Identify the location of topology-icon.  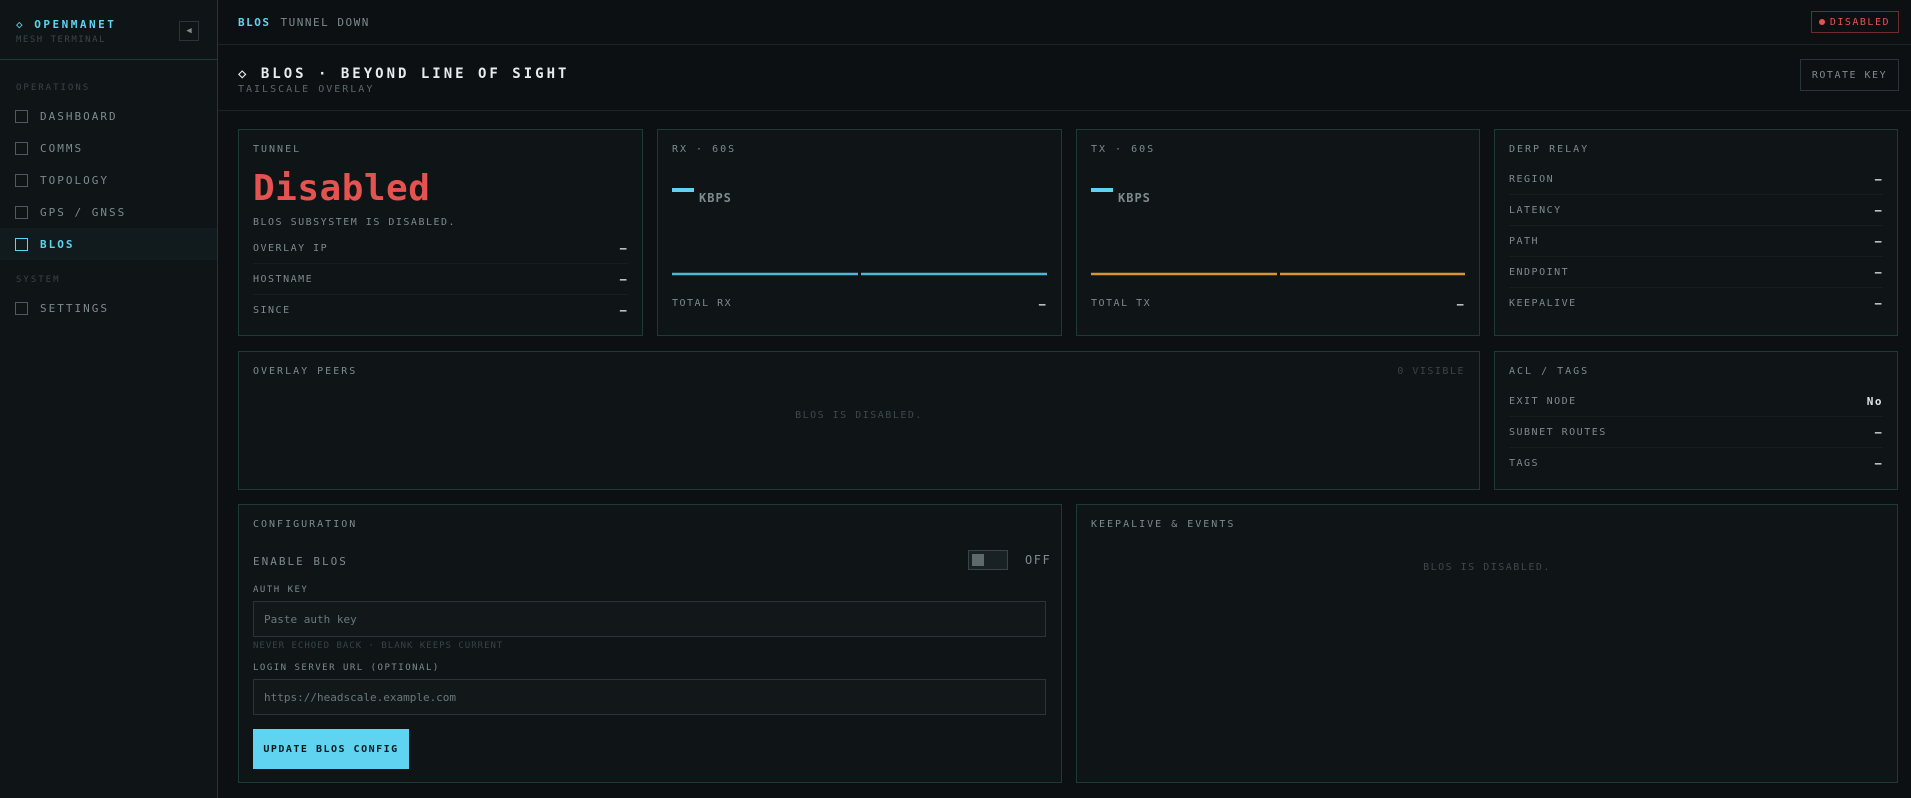
(21, 180).